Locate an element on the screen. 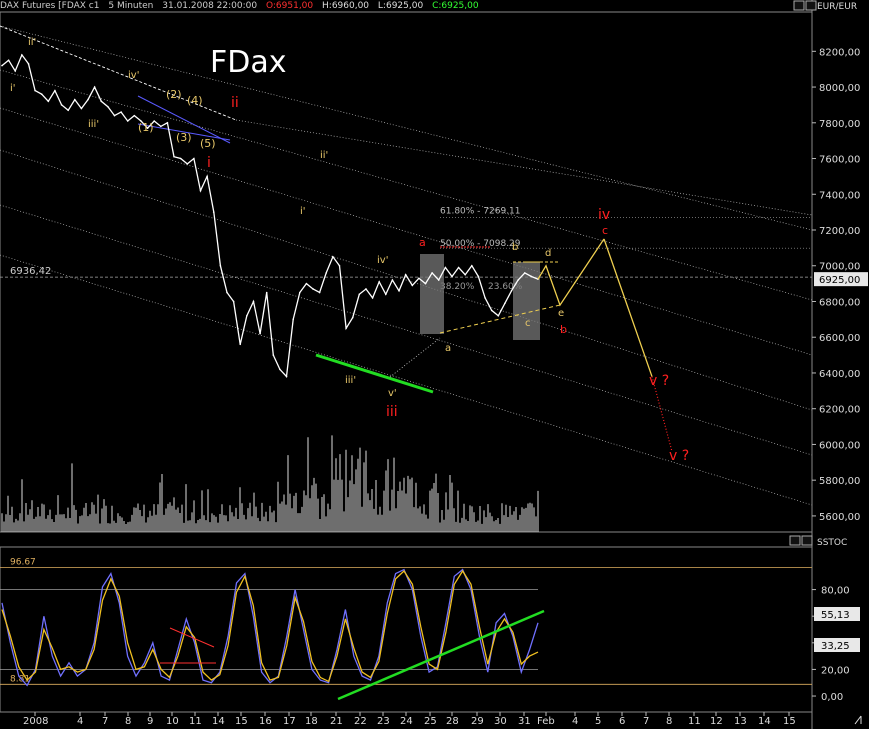 Image resolution: width=869 pixels, height=729 pixels. wave-label-gold-12: iii' is located at coordinates (350, 380).